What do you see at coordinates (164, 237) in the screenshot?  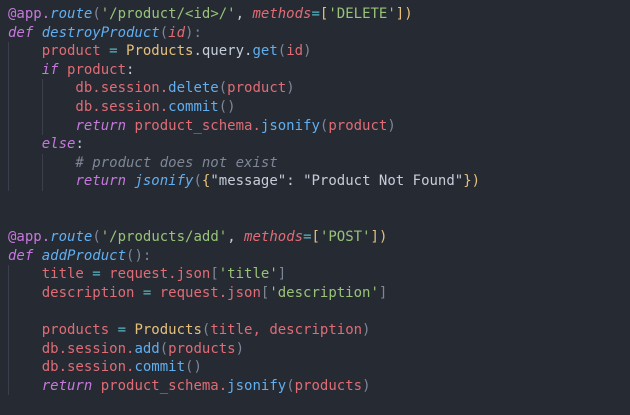 I see `code-token: '/products/add'` at bounding box center [164, 237].